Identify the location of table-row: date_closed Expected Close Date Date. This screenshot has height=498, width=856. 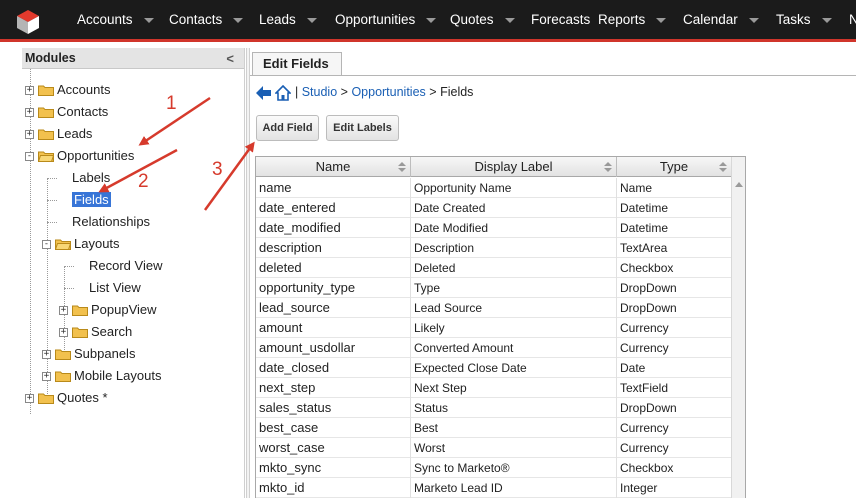
(494, 368).